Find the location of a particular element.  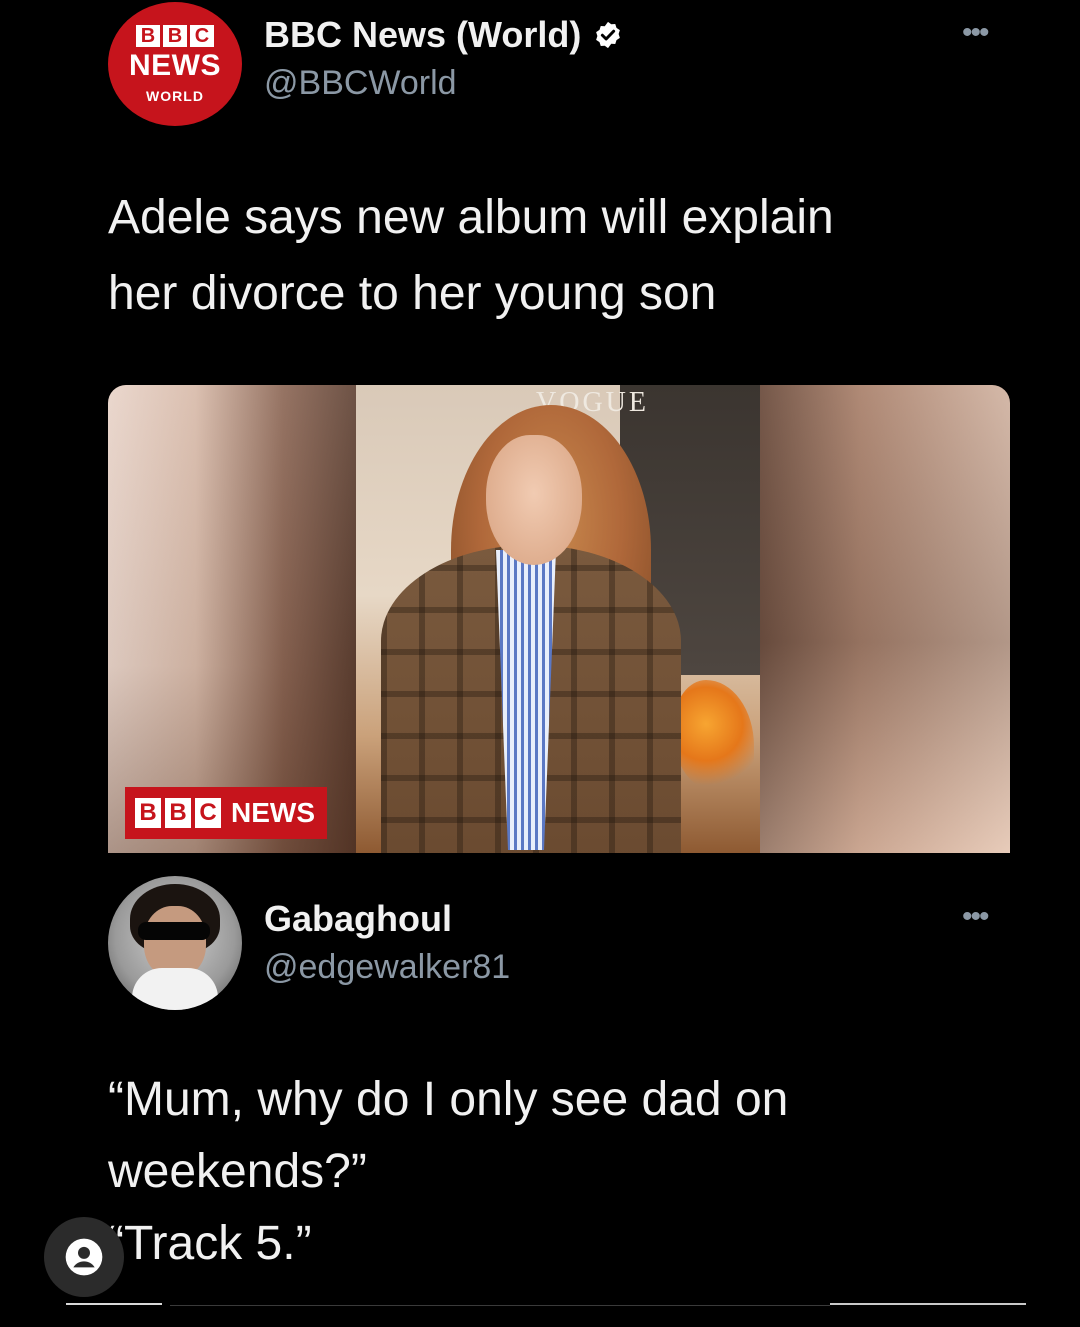

tweet-1-text-line: her divorce to her young son is located at coordinates (412, 293).